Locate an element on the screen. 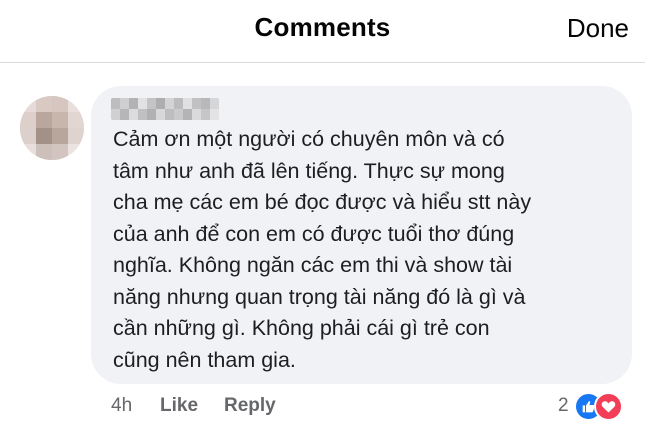 The width and height of the screenshot is (645, 425). comments-header: Comments Done is located at coordinates (322, 31).